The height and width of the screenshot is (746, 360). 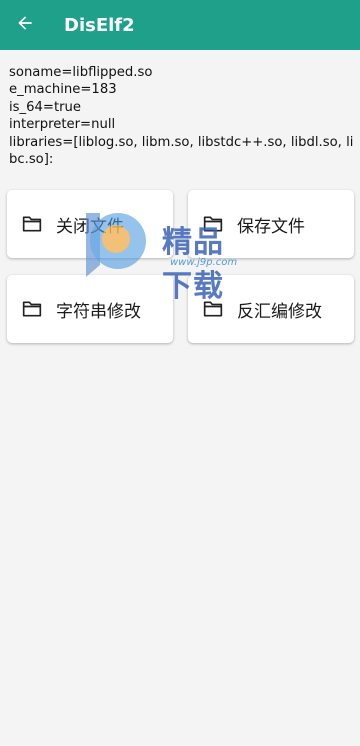 I want to click on info-line: interpreter=null, so click(x=62, y=125).